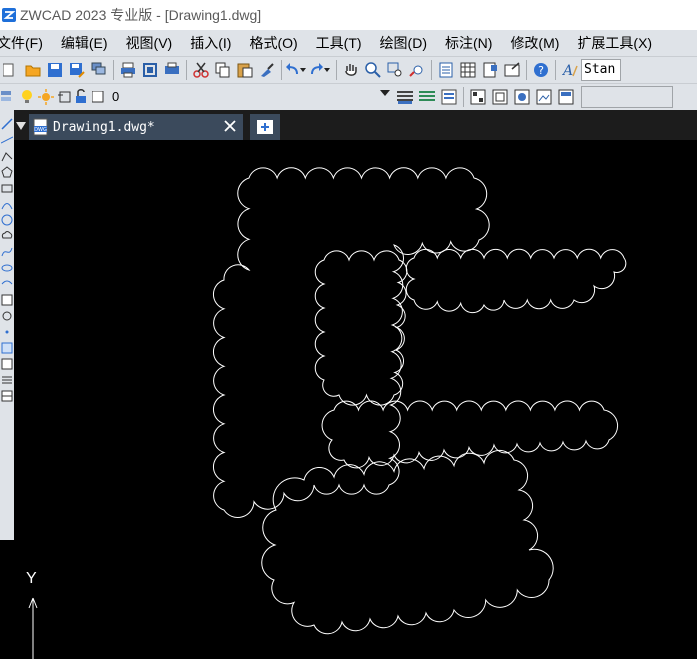 This screenshot has height=659, width=697. Describe the element at coordinates (7, 97) in the screenshot. I see `layer-manager-icon` at that location.